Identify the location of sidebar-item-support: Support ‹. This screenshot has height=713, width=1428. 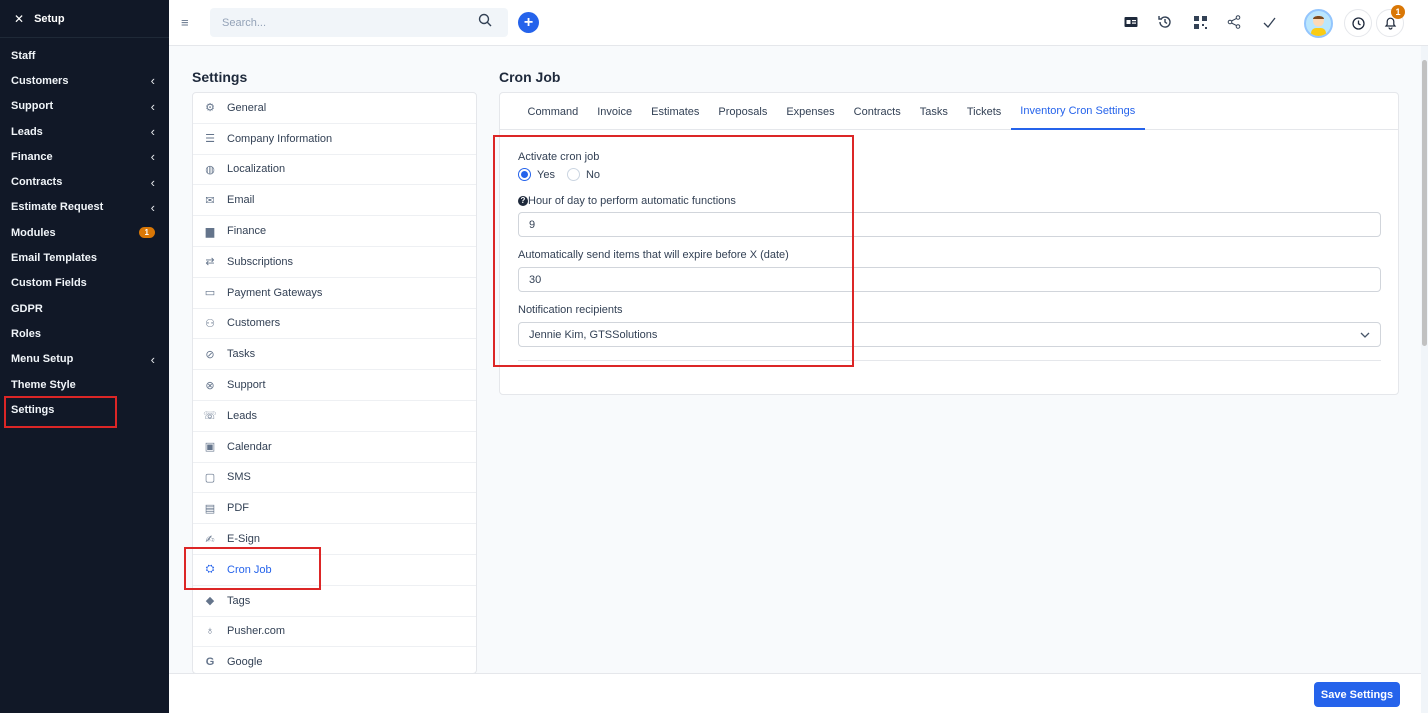
(84, 106).